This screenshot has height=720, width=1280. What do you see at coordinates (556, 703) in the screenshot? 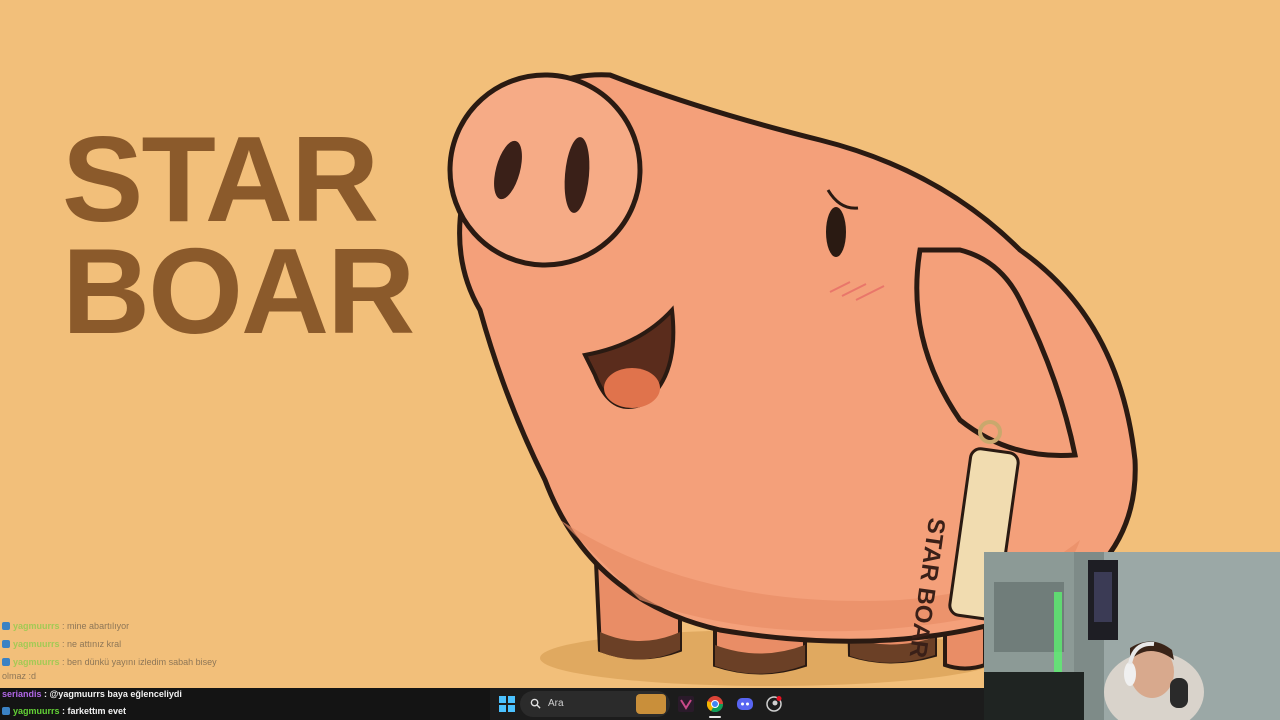
I see `taskbar-search-placeholder: Ara` at bounding box center [556, 703].